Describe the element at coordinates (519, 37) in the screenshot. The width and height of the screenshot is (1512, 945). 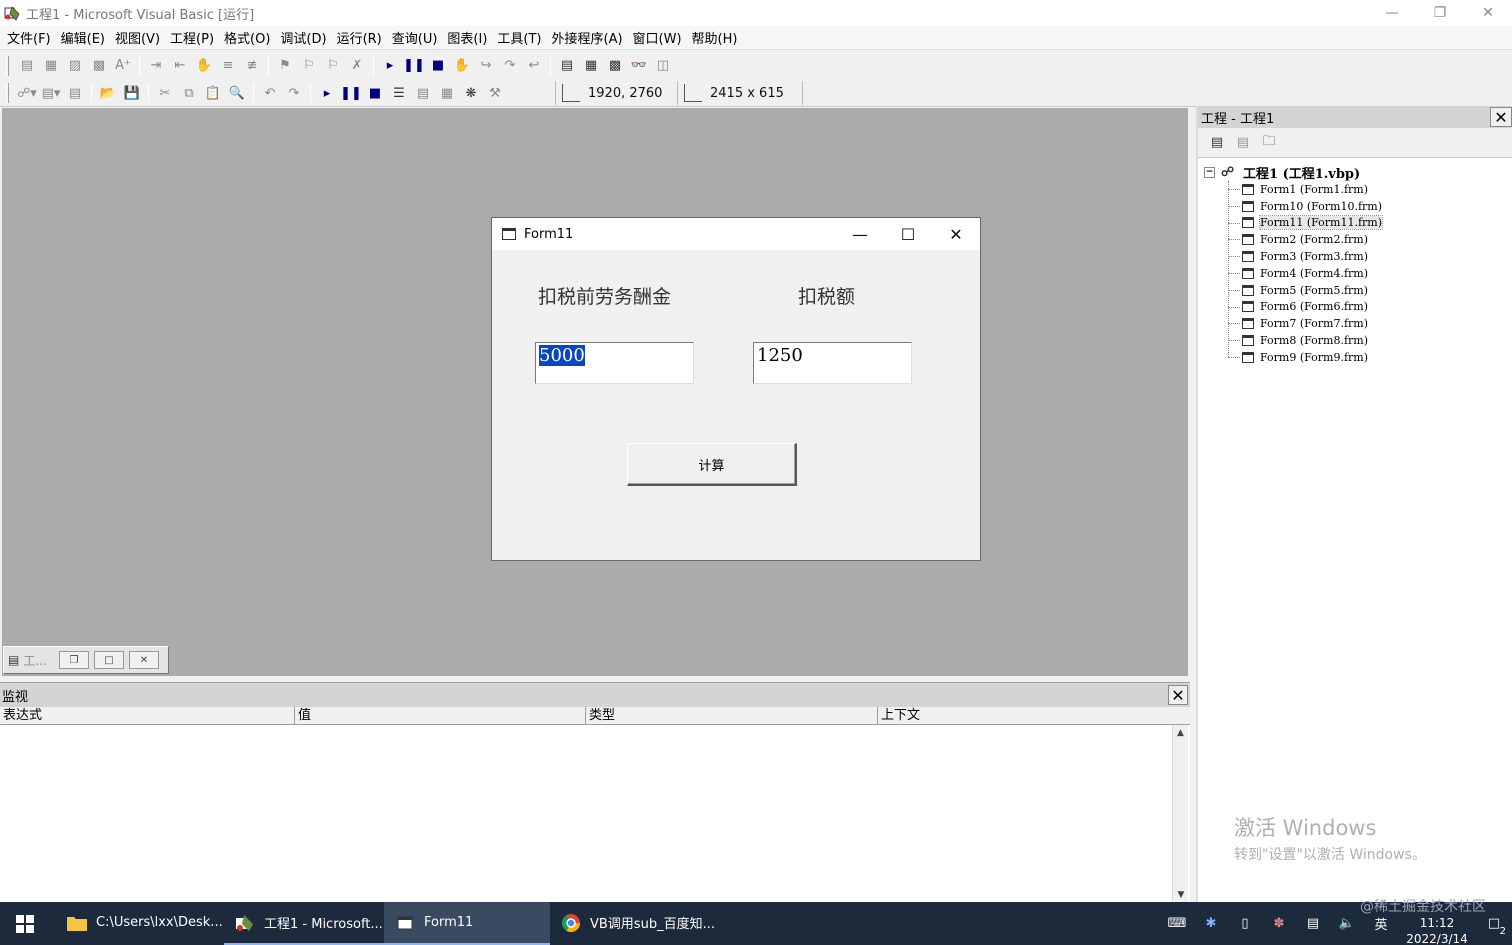
I see `menu-tools: 工具(T)` at that location.